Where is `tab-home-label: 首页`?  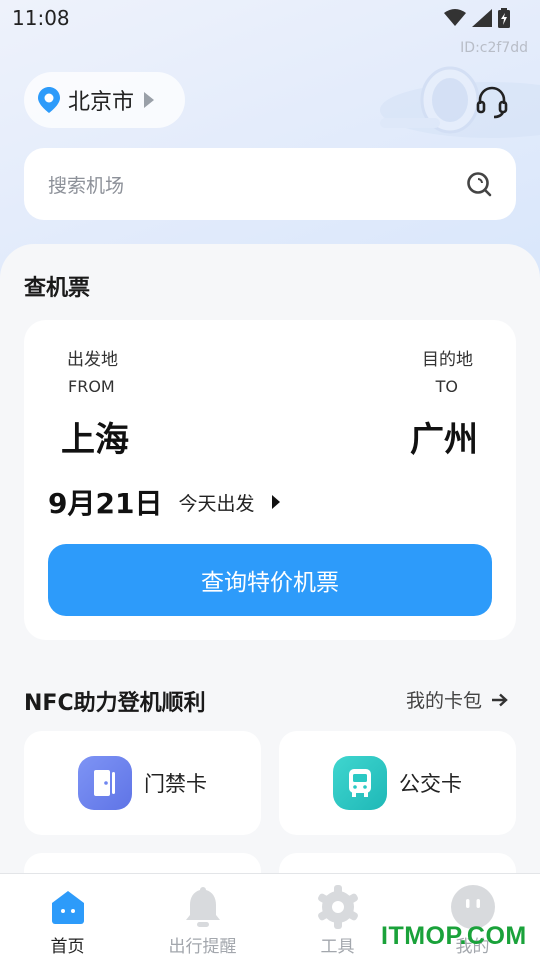
tab-home-label: 首页 is located at coordinates (67, 947).